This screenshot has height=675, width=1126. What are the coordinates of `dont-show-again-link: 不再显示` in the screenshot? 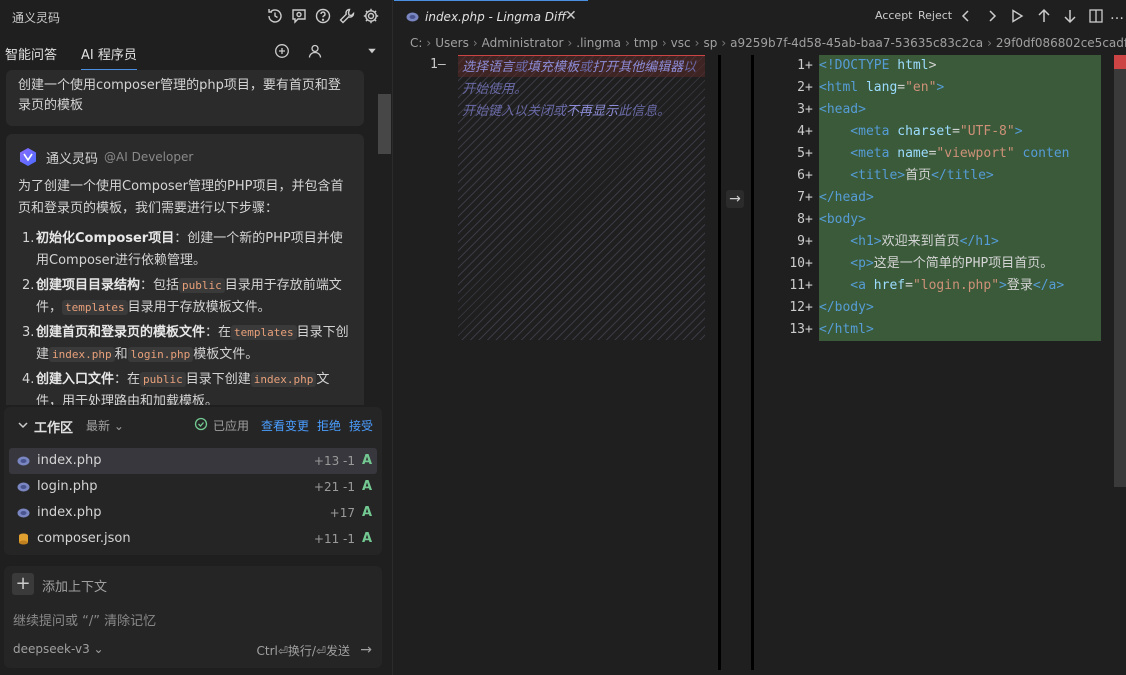 It's located at (592, 111).